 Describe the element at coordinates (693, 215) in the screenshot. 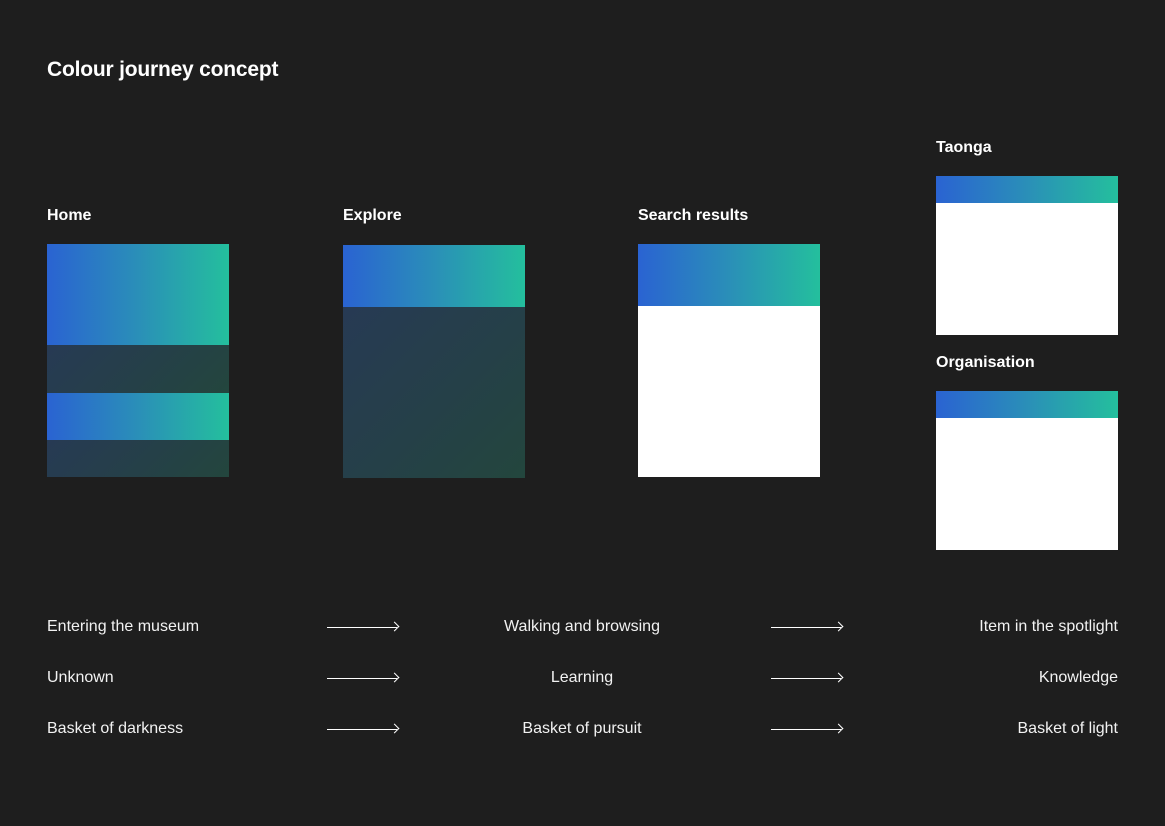

I see `search-results-label: Search results` at that location.